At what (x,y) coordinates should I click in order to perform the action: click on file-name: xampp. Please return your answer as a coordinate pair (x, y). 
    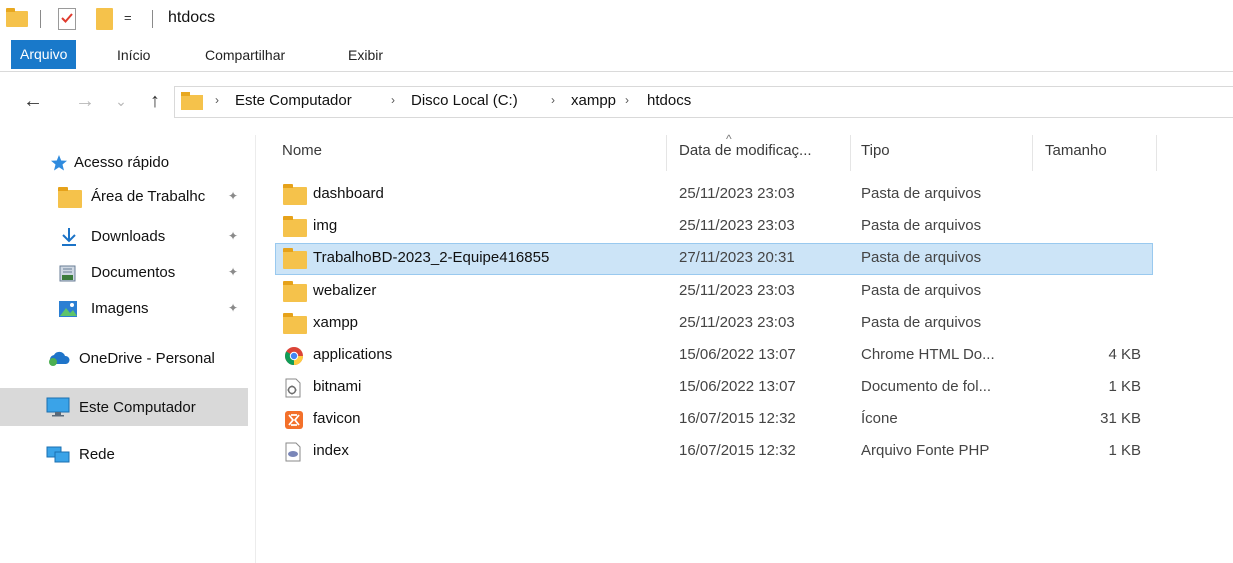
    Looking at the image, I should click on (336, 322).